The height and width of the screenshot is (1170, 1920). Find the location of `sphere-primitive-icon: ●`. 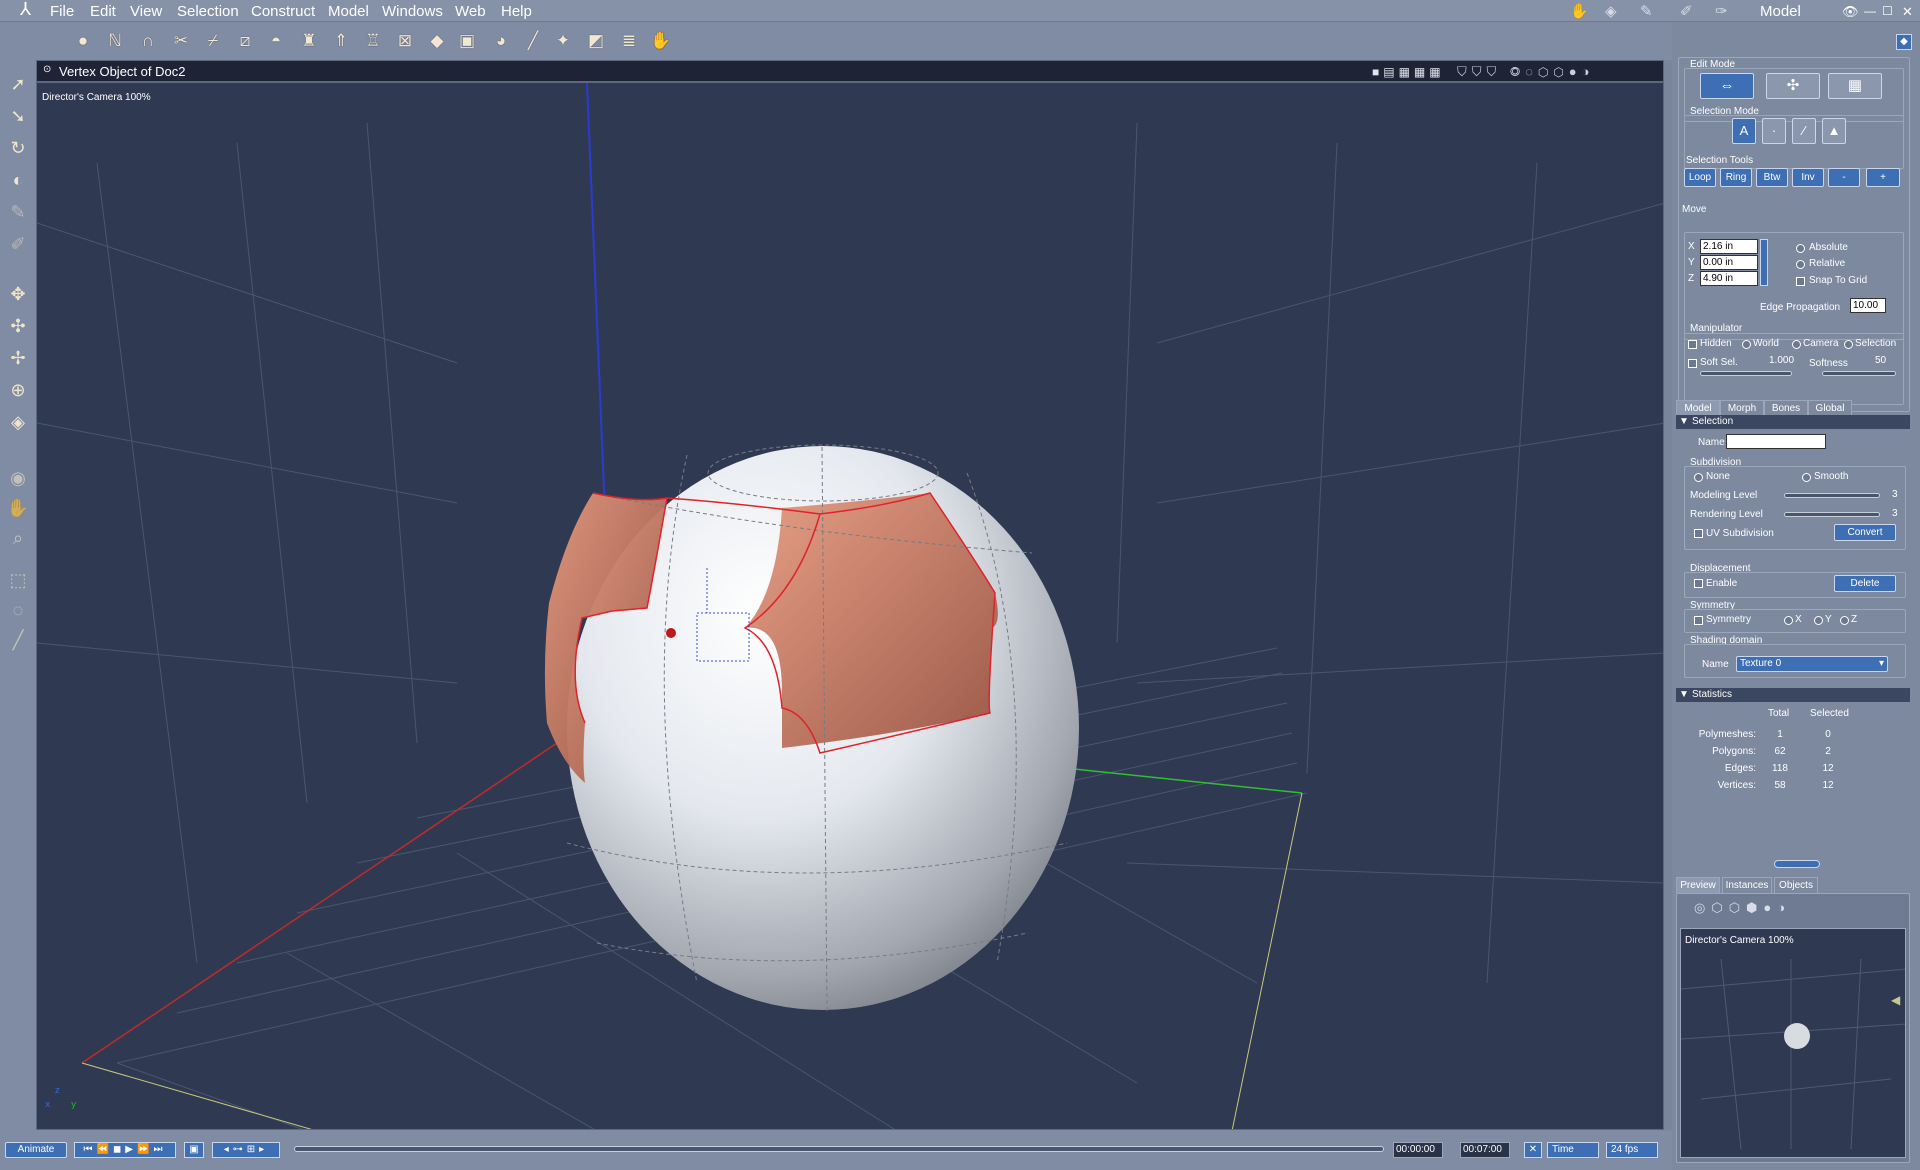

sphere-primitive-icon: ● is located at coordinates (83, 41).